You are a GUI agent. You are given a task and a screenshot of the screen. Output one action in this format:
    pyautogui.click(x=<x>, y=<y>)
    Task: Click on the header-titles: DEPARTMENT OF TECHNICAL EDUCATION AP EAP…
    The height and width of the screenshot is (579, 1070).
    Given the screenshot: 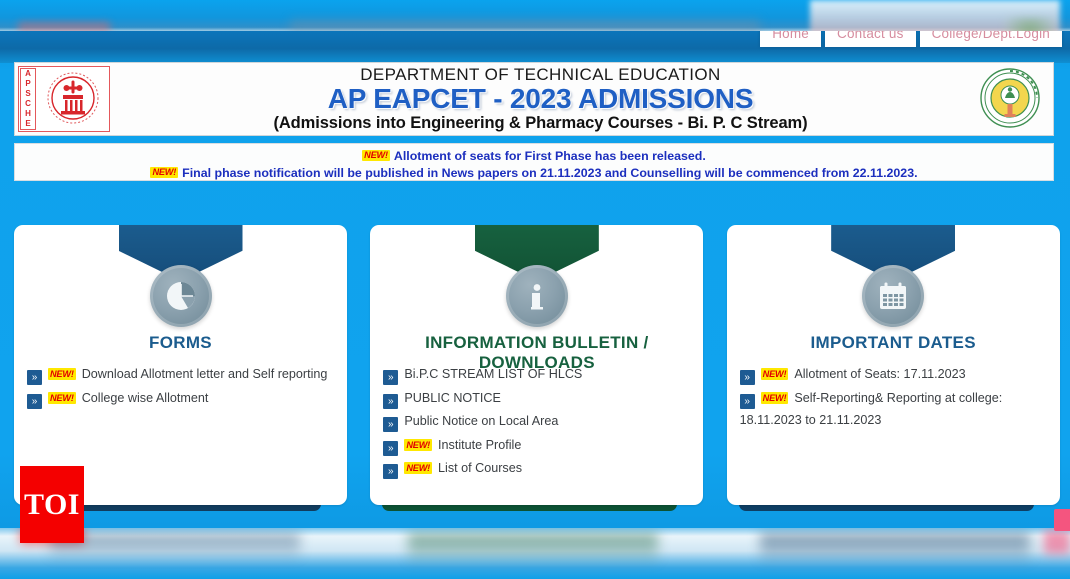 What is the action you would take?
    pyautogui.click(x=540, y=99)
    